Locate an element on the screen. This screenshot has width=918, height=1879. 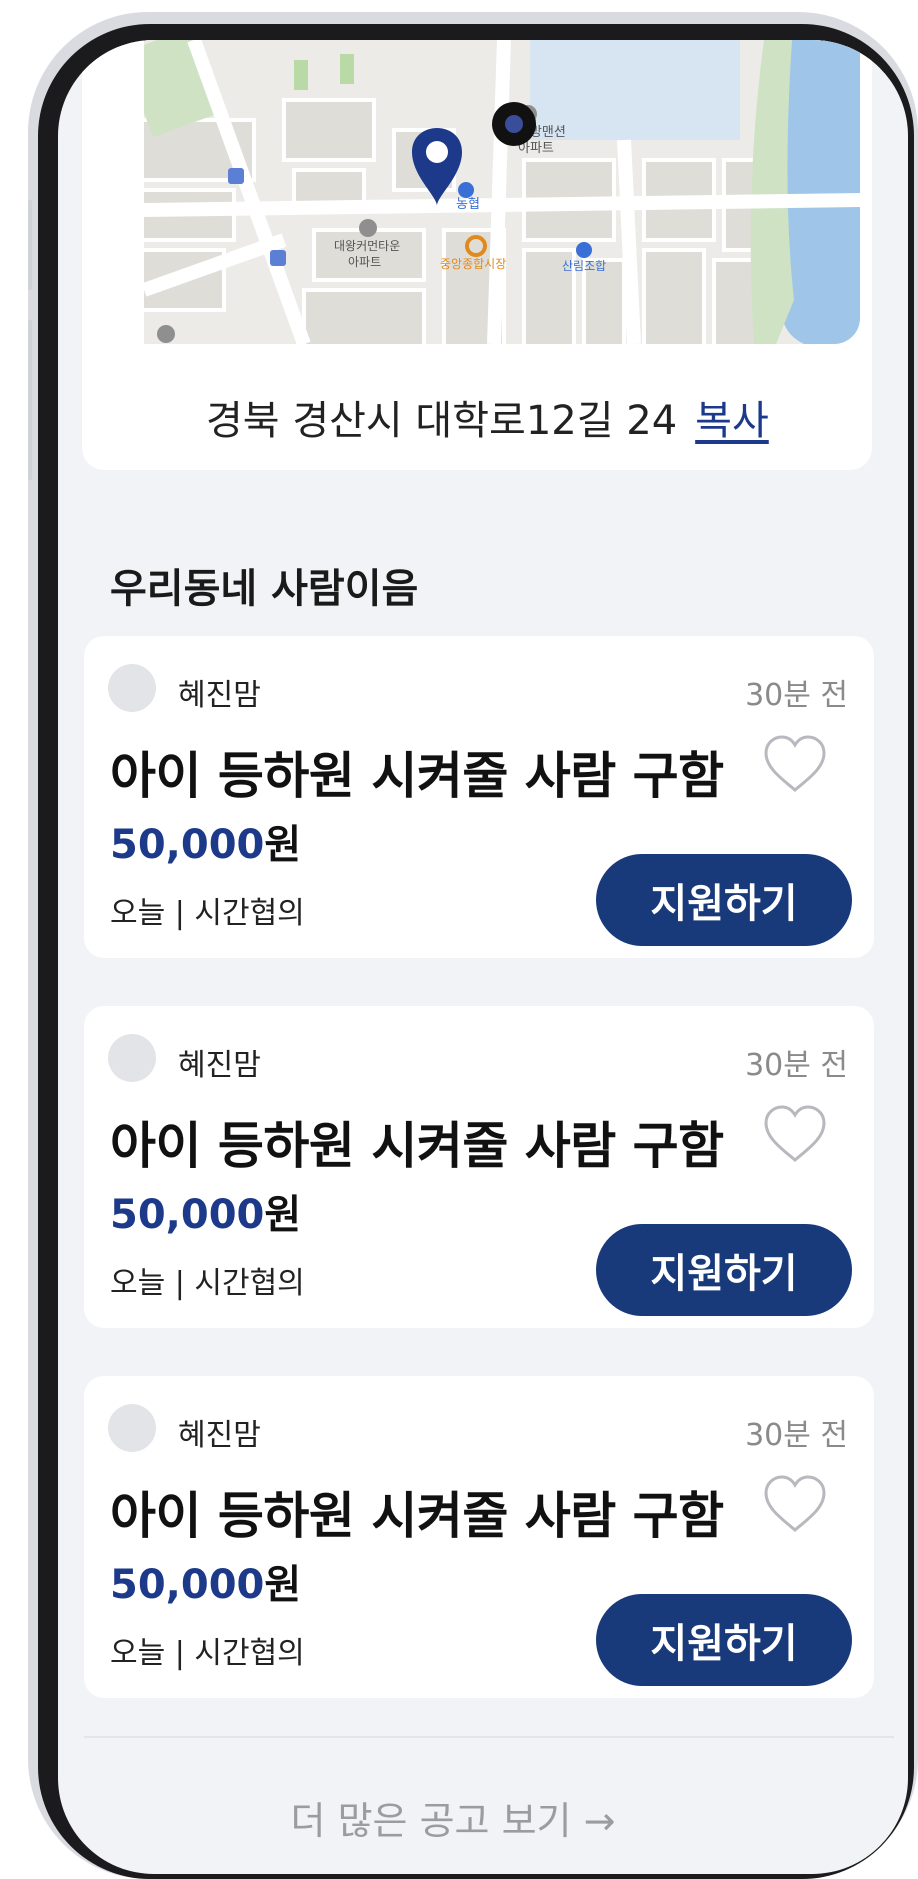
svg-text: 아파트 is located at coordinates (364, 262).